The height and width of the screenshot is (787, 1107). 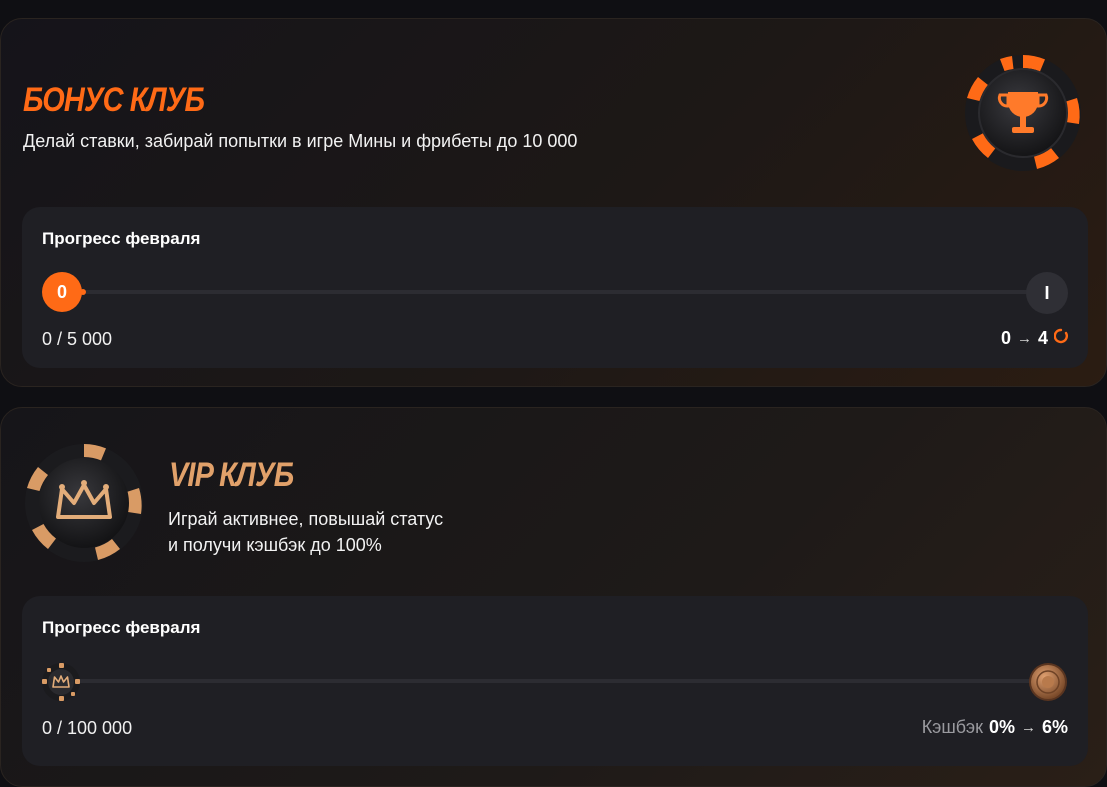 I want to click on vip-club-title: VIP КЛУБ, so click(x=231, y=475).